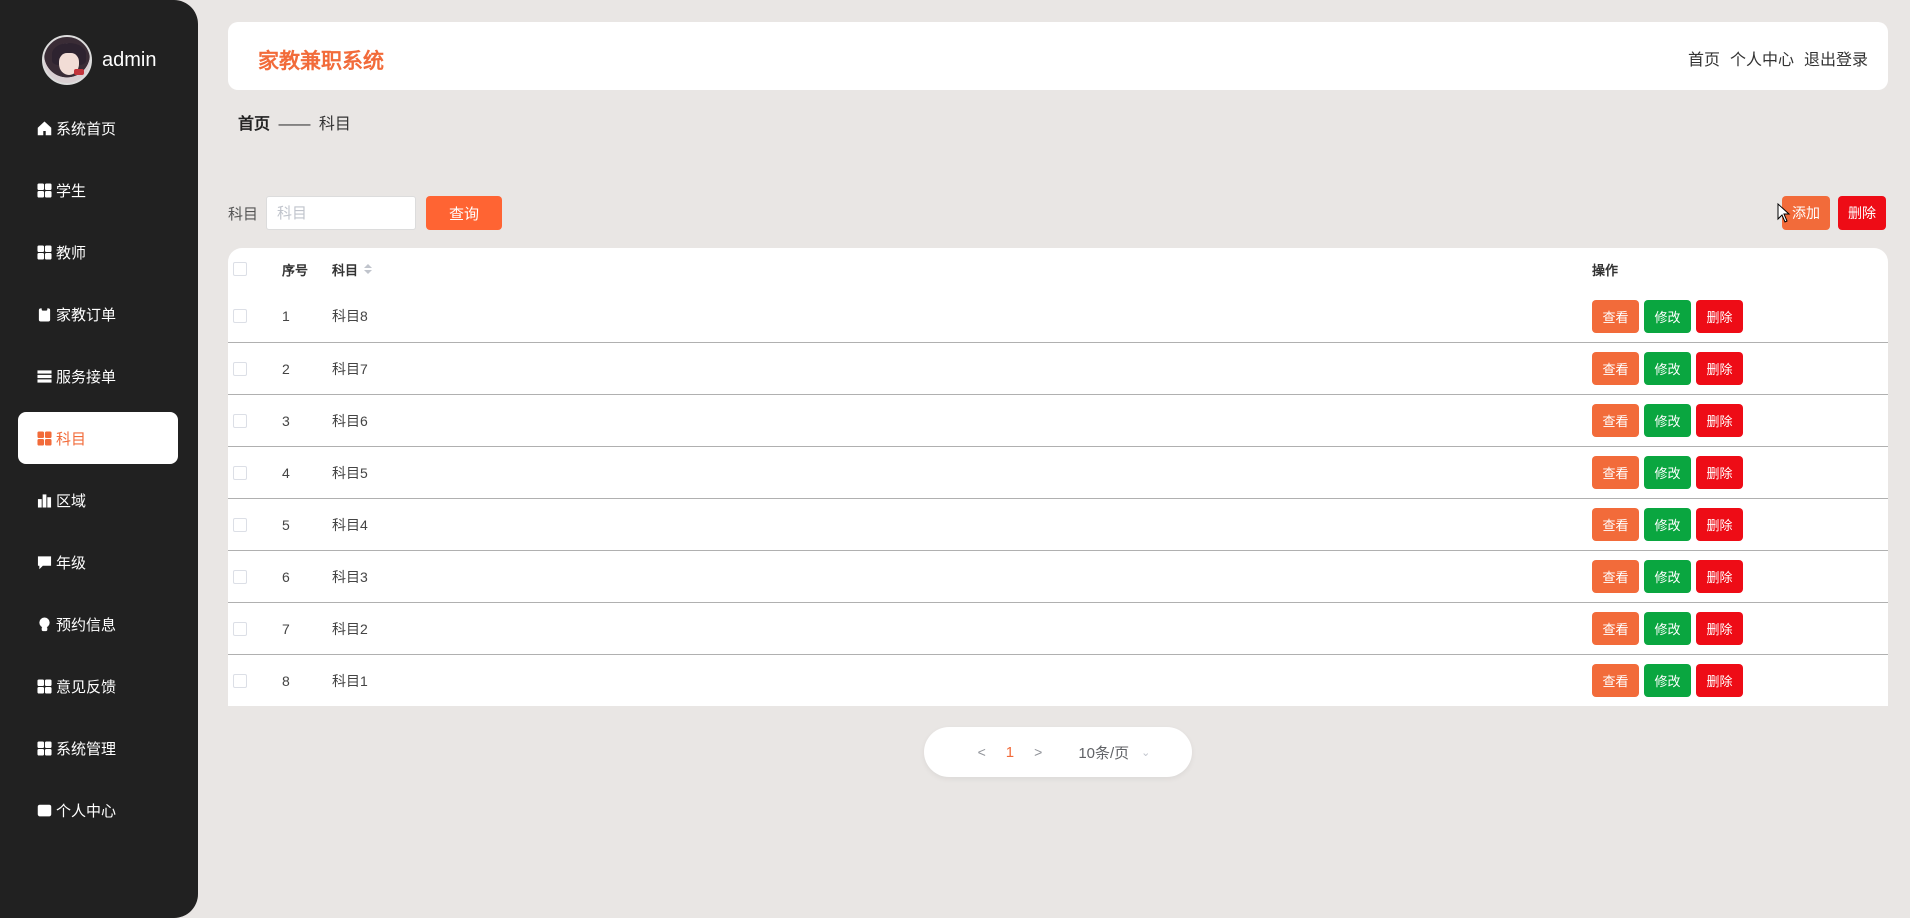 The image size is (1910, 918). Describe the element at coordinates (1038, 752) in the screenshot. I see `next-page-button: >` at that location.